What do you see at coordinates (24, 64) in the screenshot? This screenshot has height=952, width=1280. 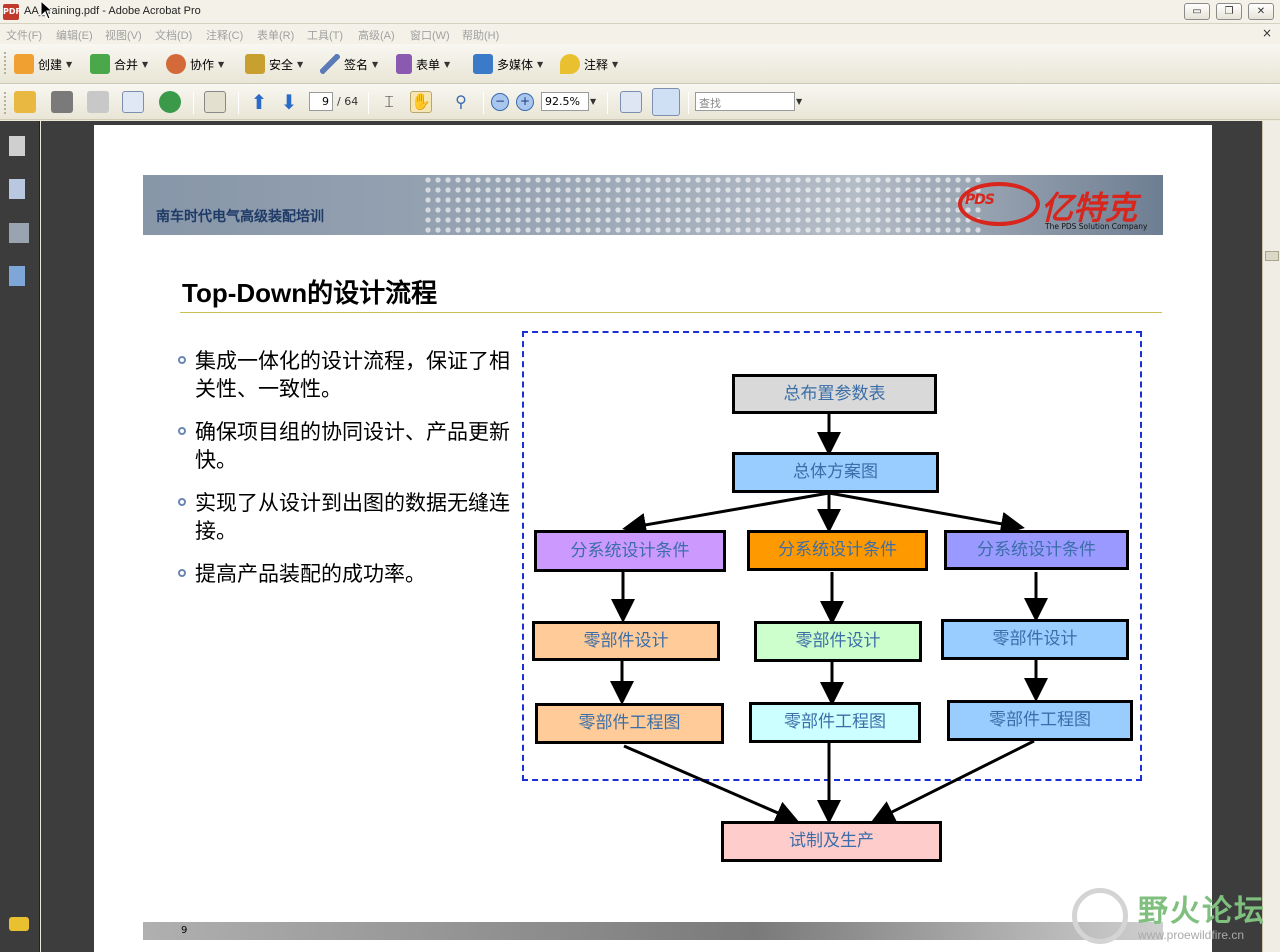 I see `create-icon` at bounding box center [24, 64].